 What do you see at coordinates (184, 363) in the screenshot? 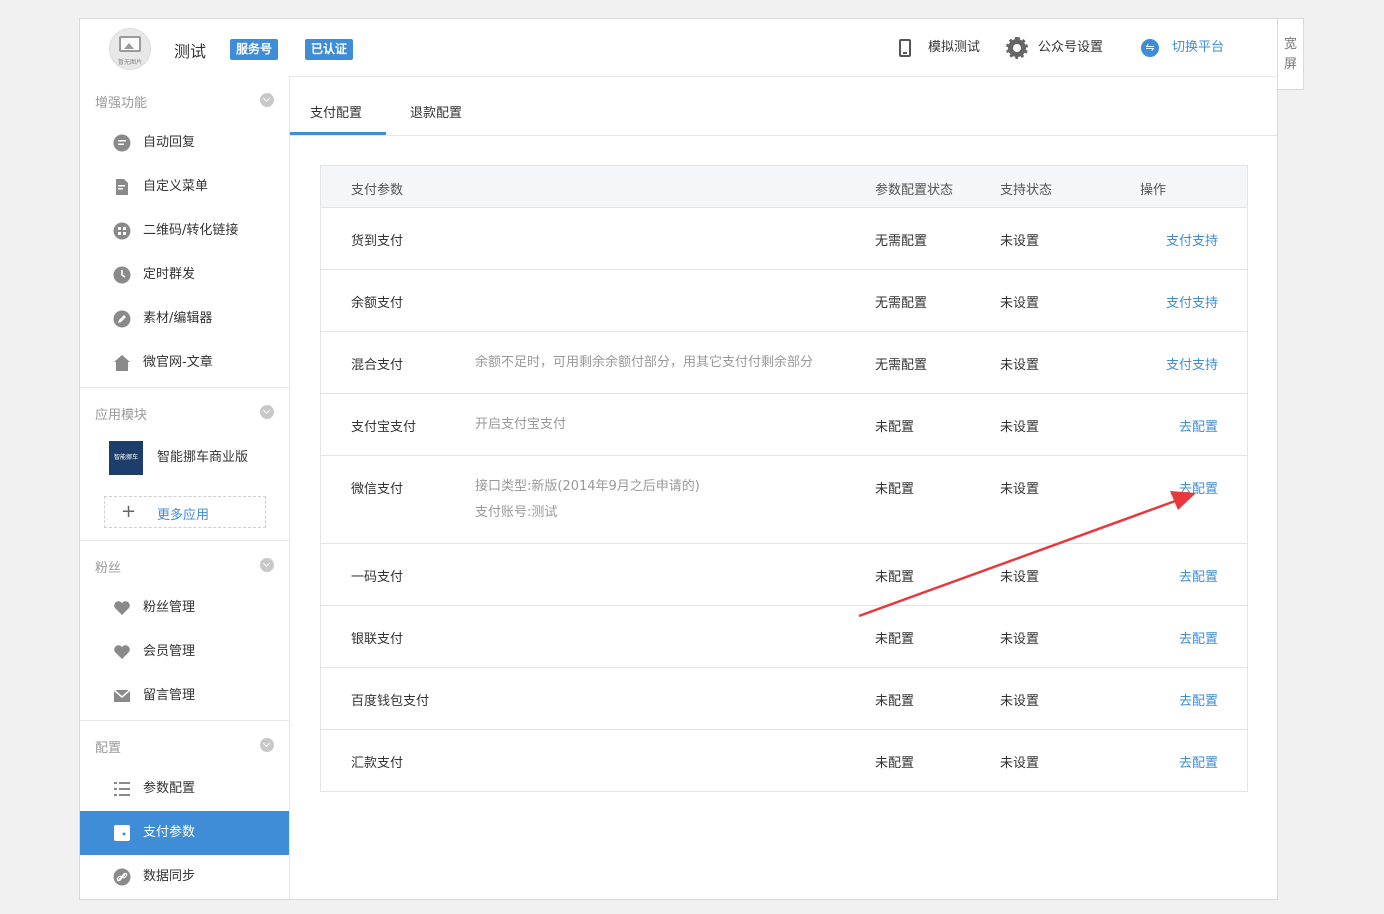
I see `sidebar-item-micro-site: 微官网-文章` at bounding box center [184, 363].